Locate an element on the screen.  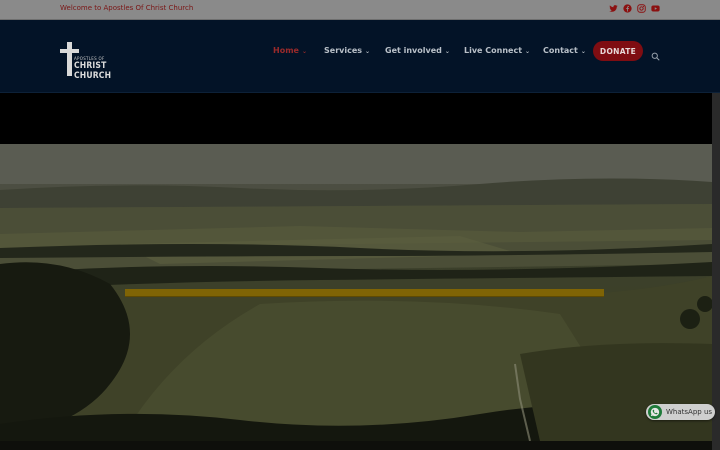
nav-item-get-involved: Get involved ⌄ is located at coordinates (417, 50).